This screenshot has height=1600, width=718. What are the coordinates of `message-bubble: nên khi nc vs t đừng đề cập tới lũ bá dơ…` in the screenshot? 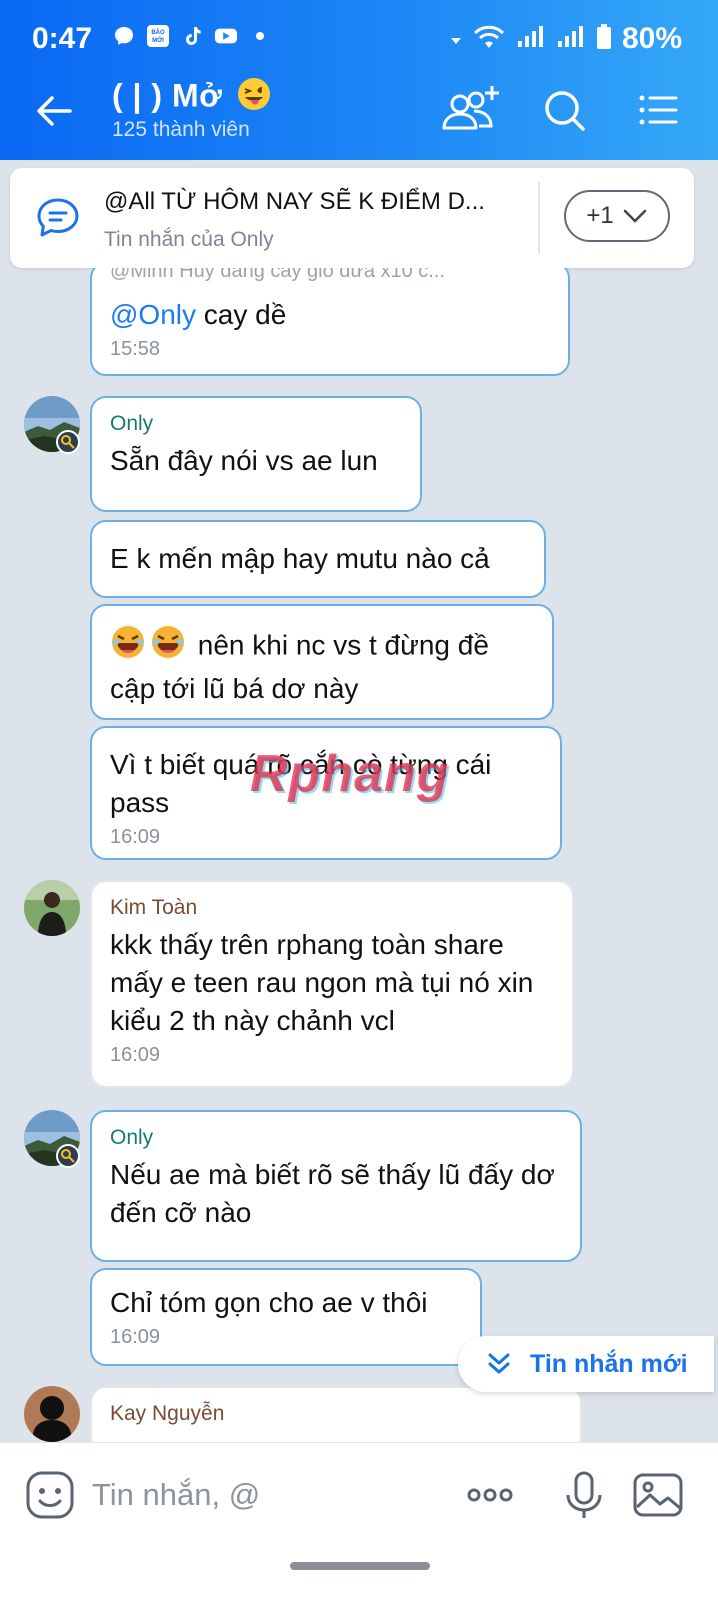 It's located at (322, 662).